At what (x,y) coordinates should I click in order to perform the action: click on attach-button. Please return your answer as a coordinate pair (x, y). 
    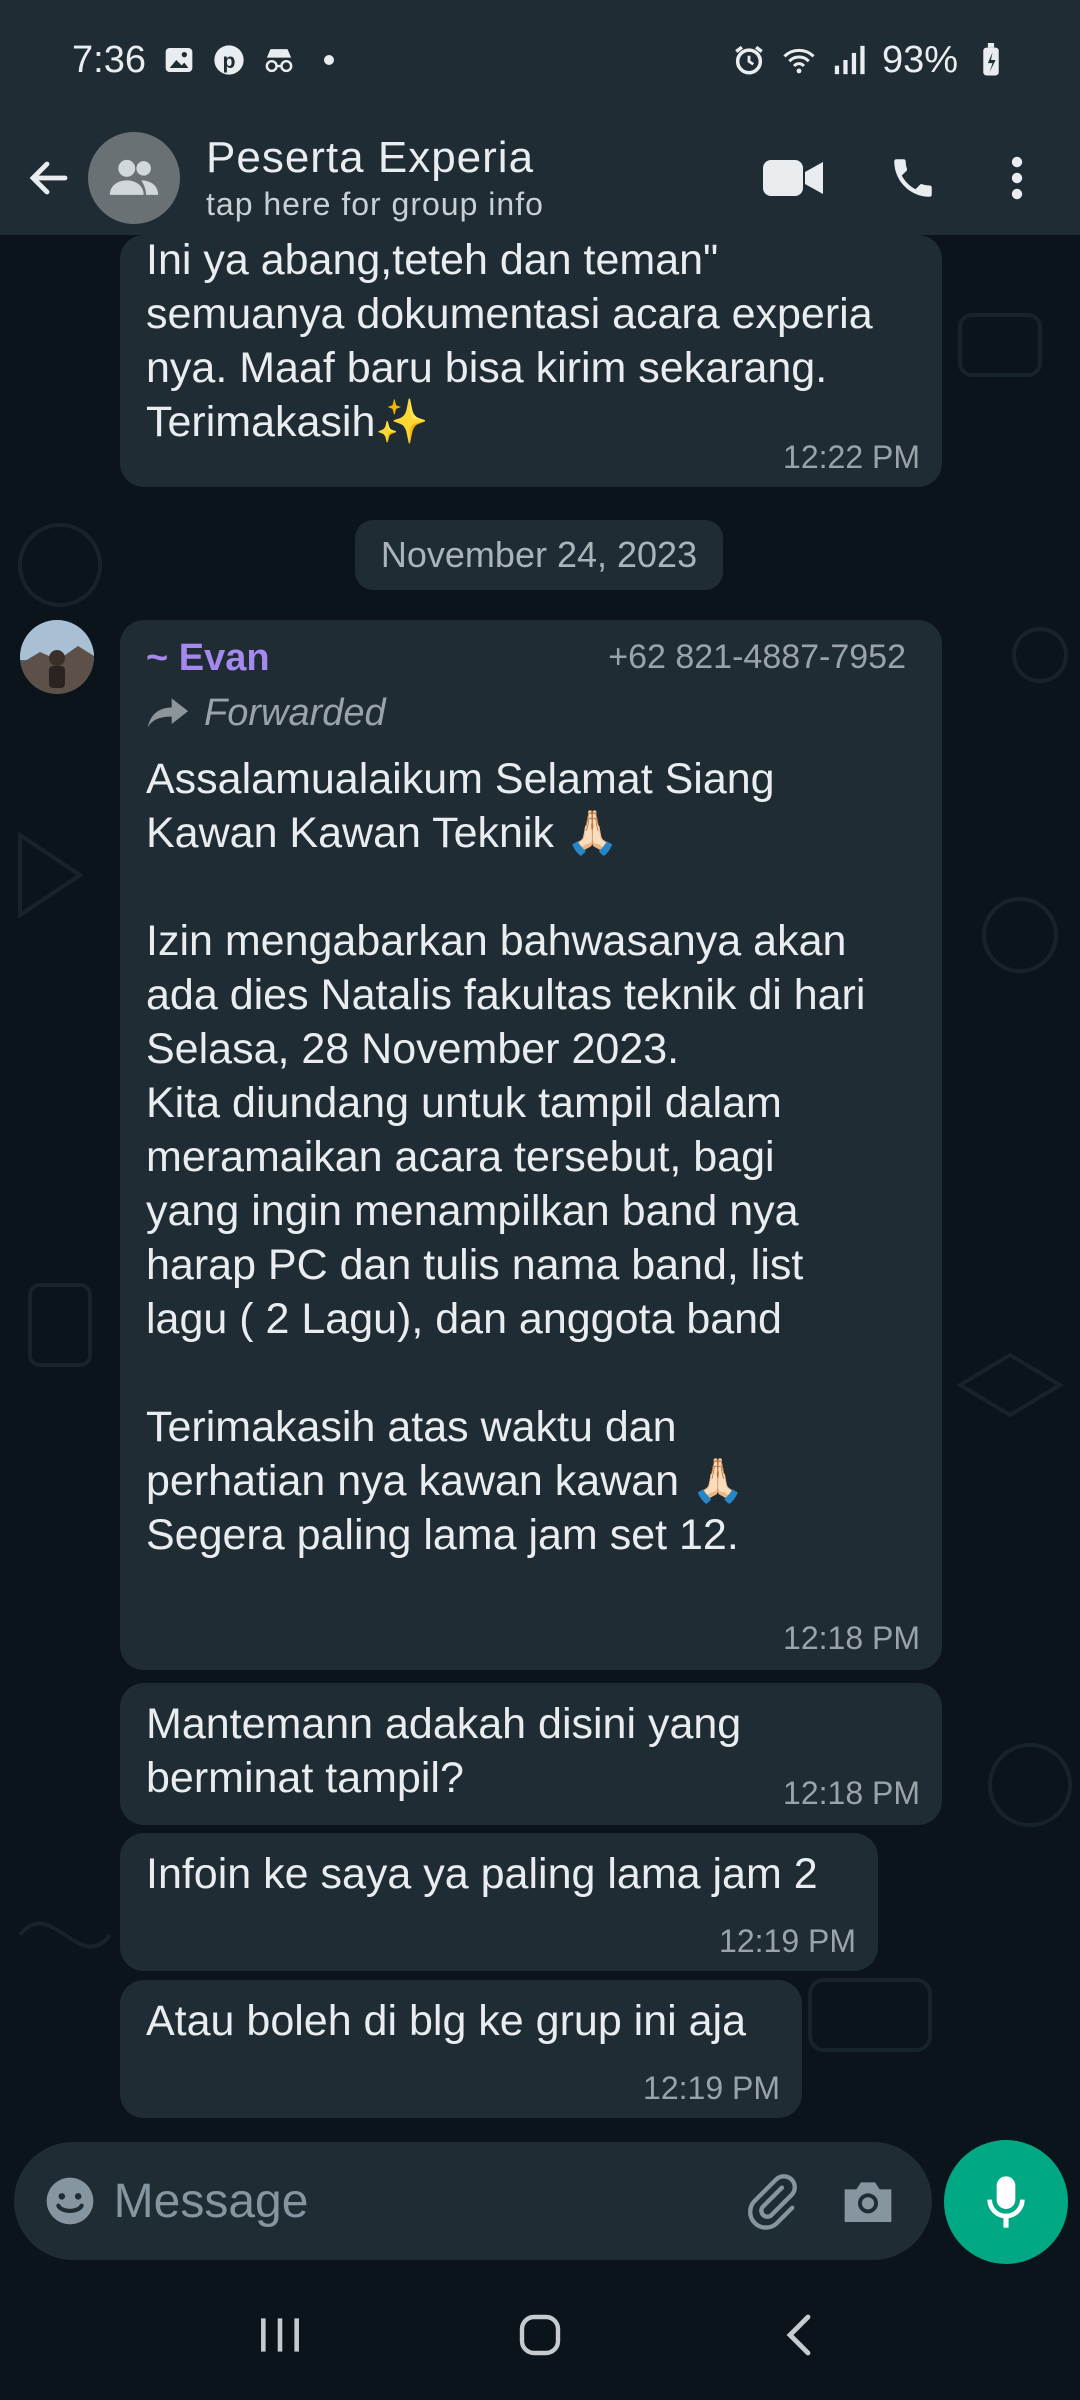
    Looking at the image, I should click on (771, 2201).